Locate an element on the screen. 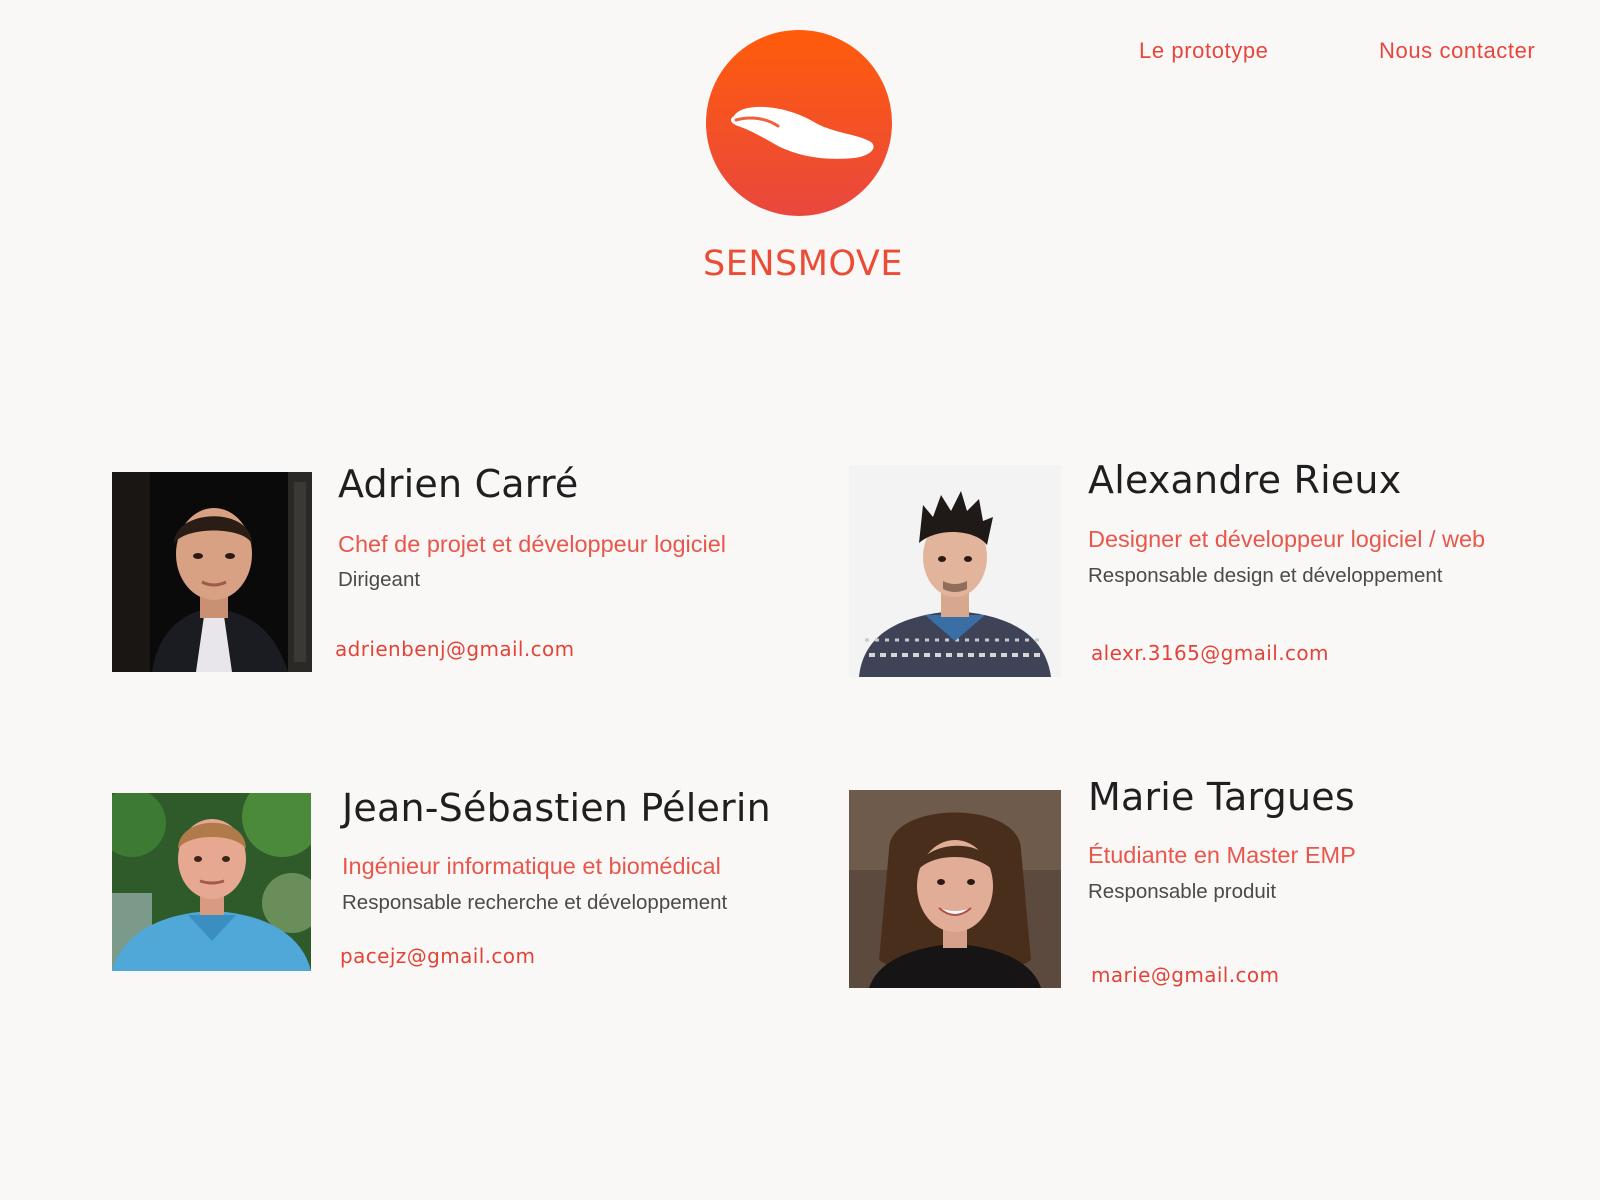 The image size is (1600, 1200). logo is located at coordinates (799, 123).